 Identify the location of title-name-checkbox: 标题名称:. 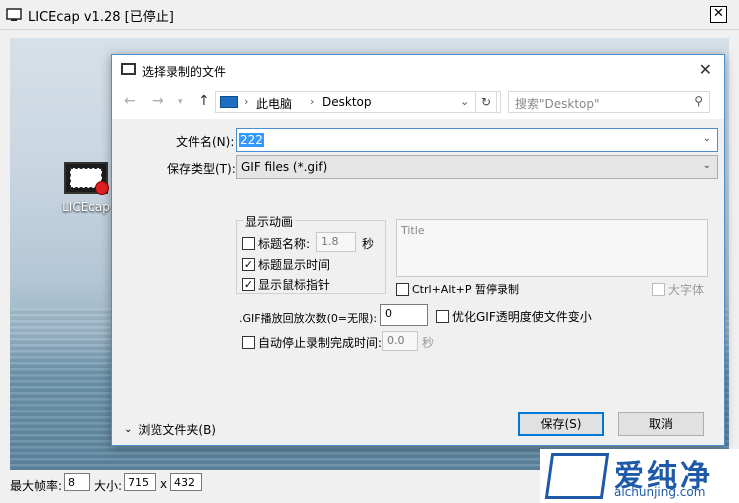
(276, 243).